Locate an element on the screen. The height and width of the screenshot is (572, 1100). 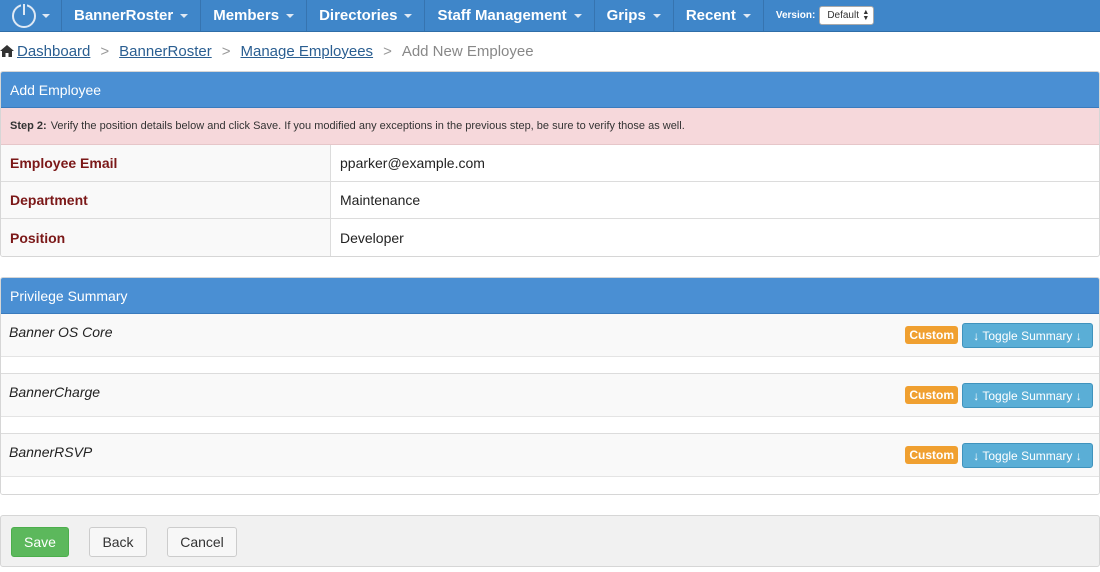
breadcrumb-manage-employees: Manage Employees is located at coordinates (306, 51).